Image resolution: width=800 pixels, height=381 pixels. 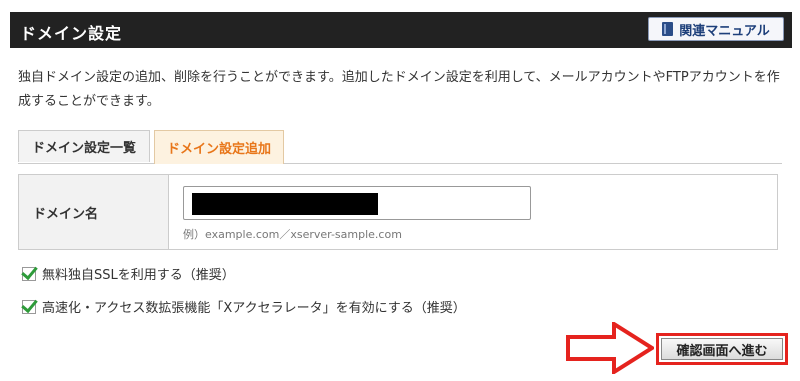 I want to click on red-arrow-icon, so click(x=610, y=348).